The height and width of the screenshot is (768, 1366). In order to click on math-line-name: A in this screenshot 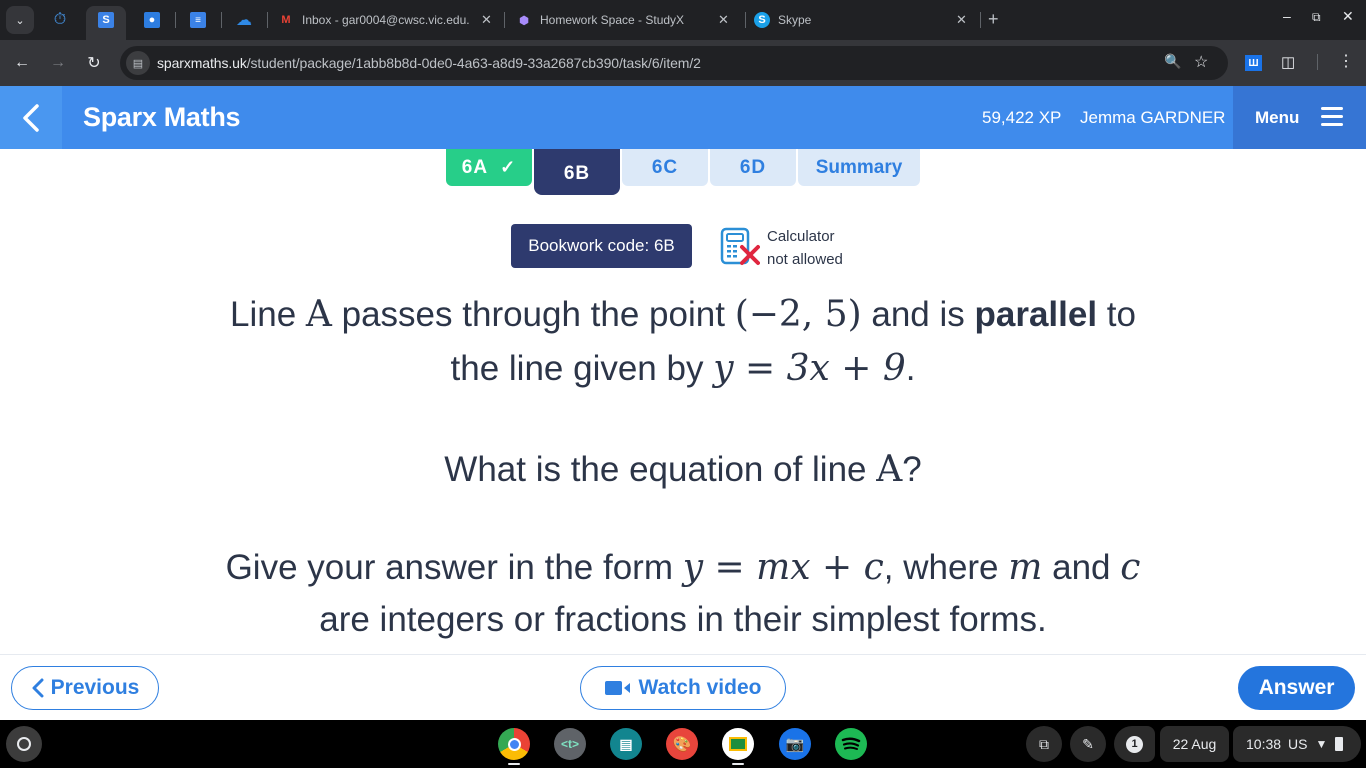, I will do `click(889, 469)`.